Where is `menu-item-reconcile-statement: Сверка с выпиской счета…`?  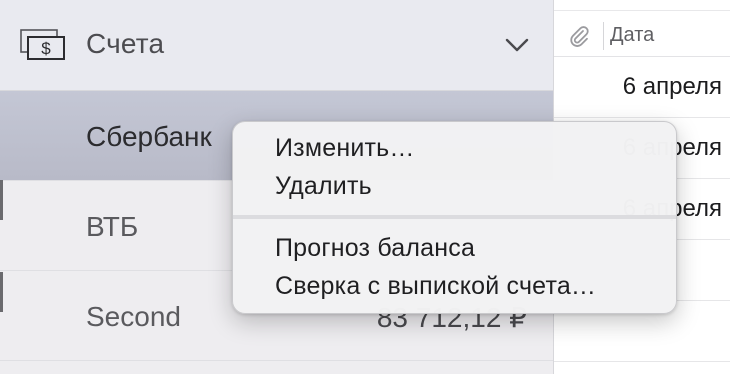
menu-item-reconcile-statement: Сверка с выпиской счета… is located at coordinates (435, 286).